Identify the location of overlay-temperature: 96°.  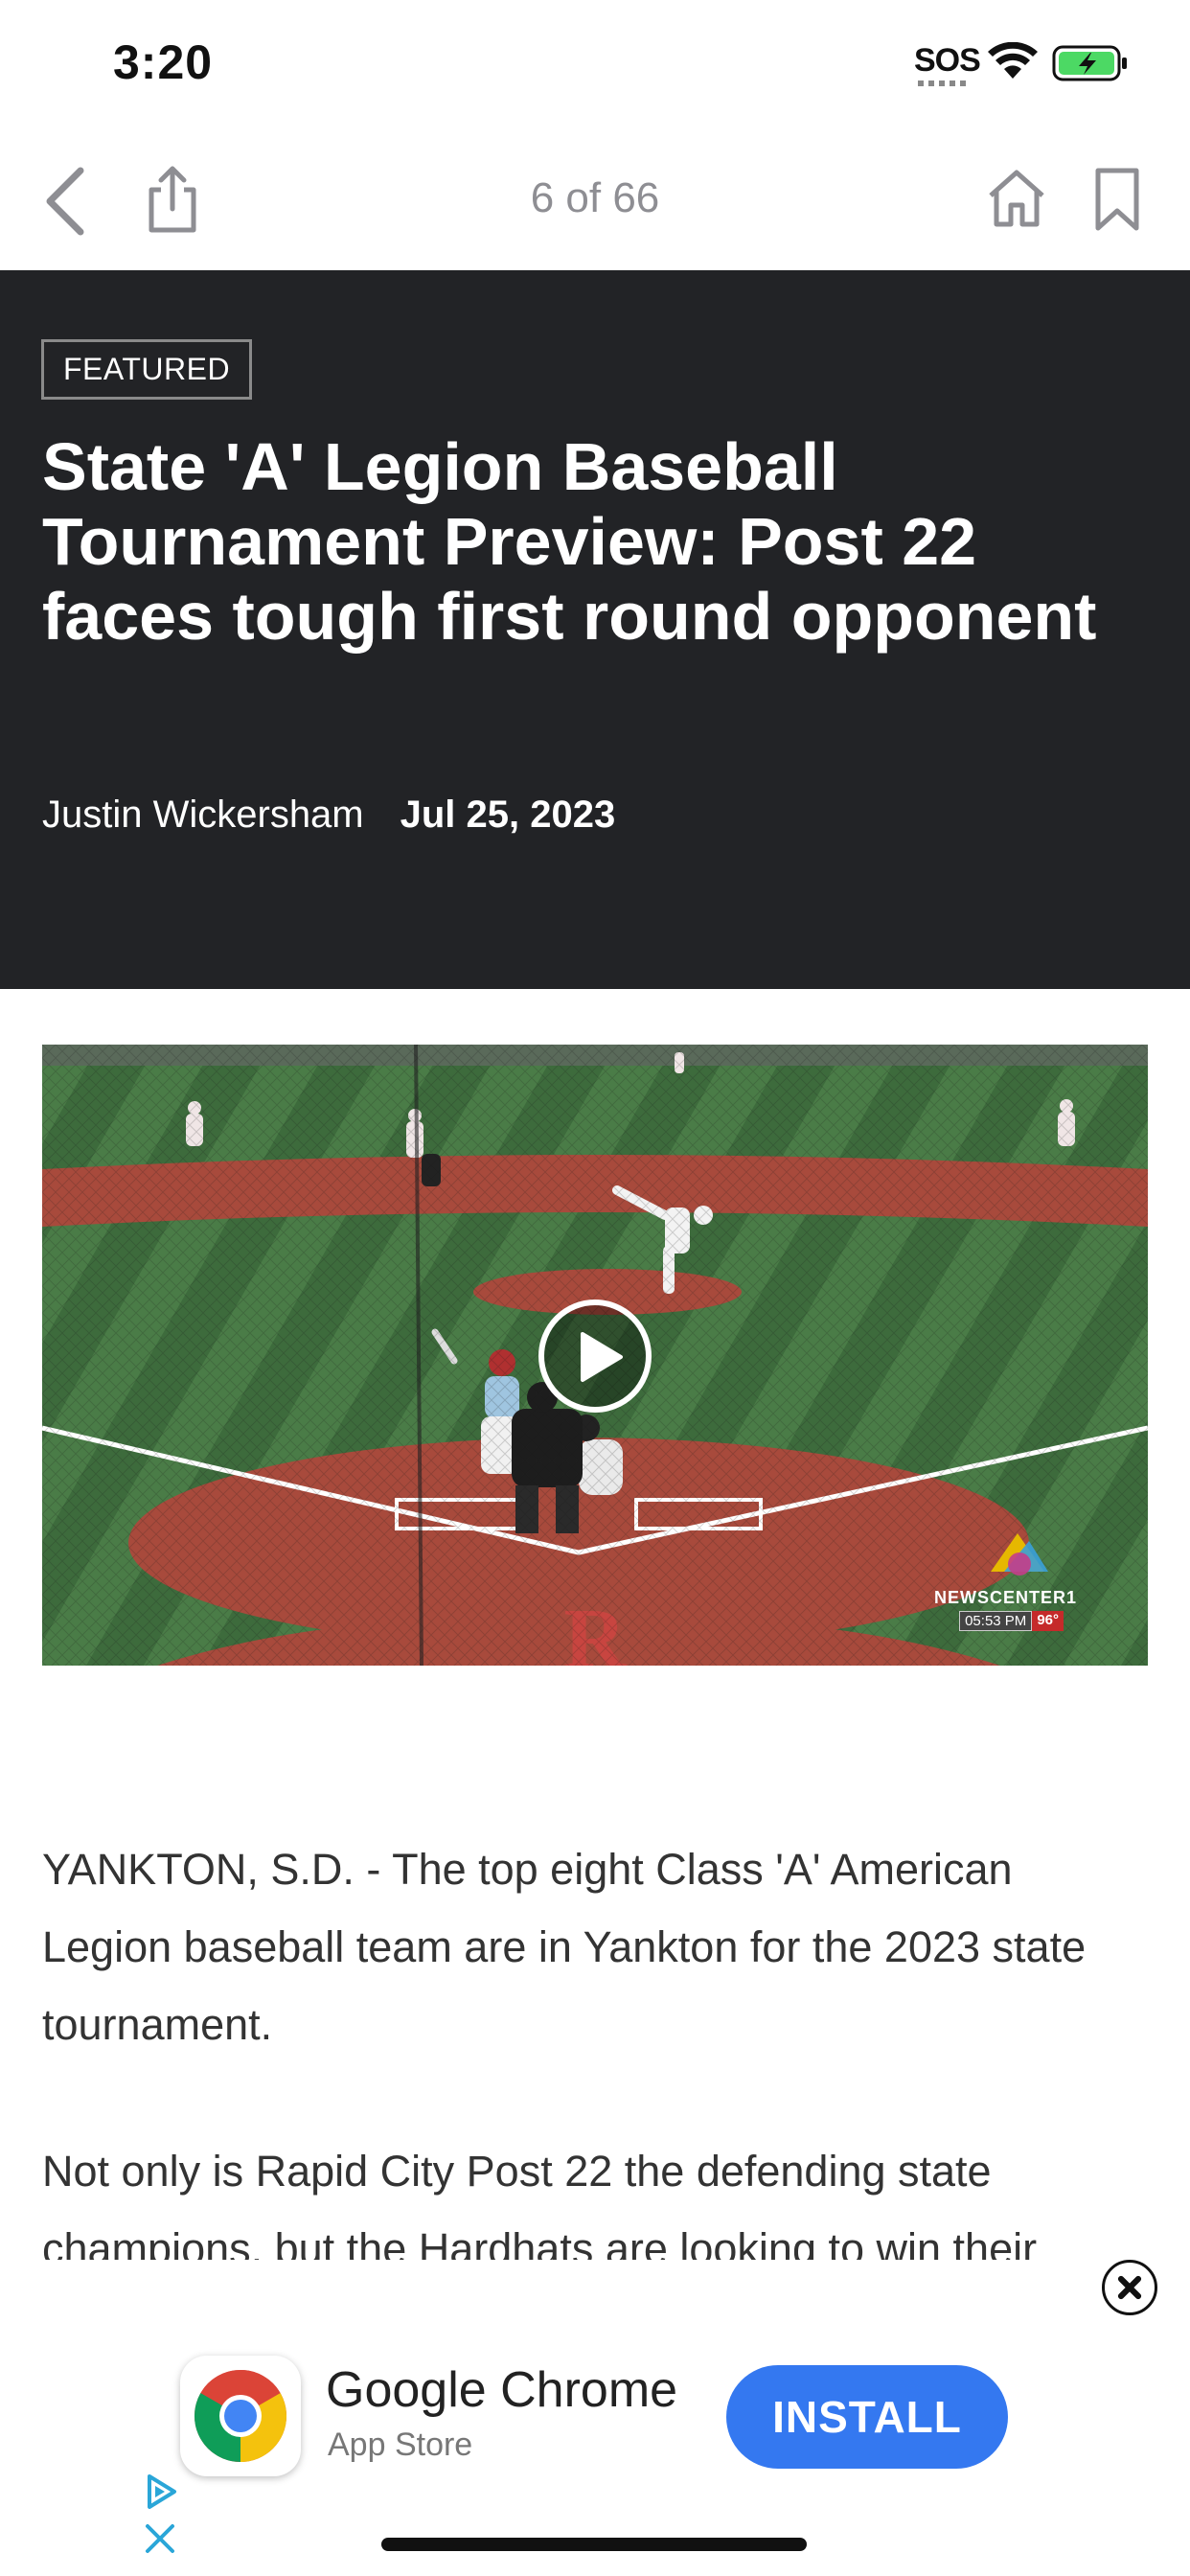
(1048, 1621).